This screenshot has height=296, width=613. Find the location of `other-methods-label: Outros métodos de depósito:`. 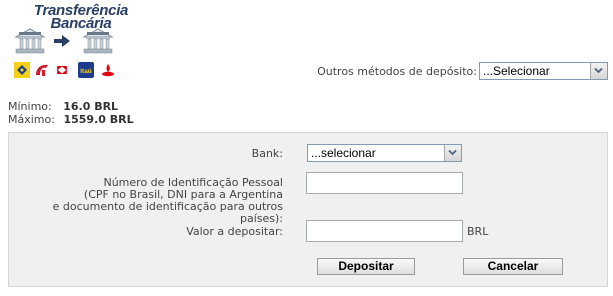

other-methods-label: Outros métodos de depósito: is located at coordinates (397, 71).